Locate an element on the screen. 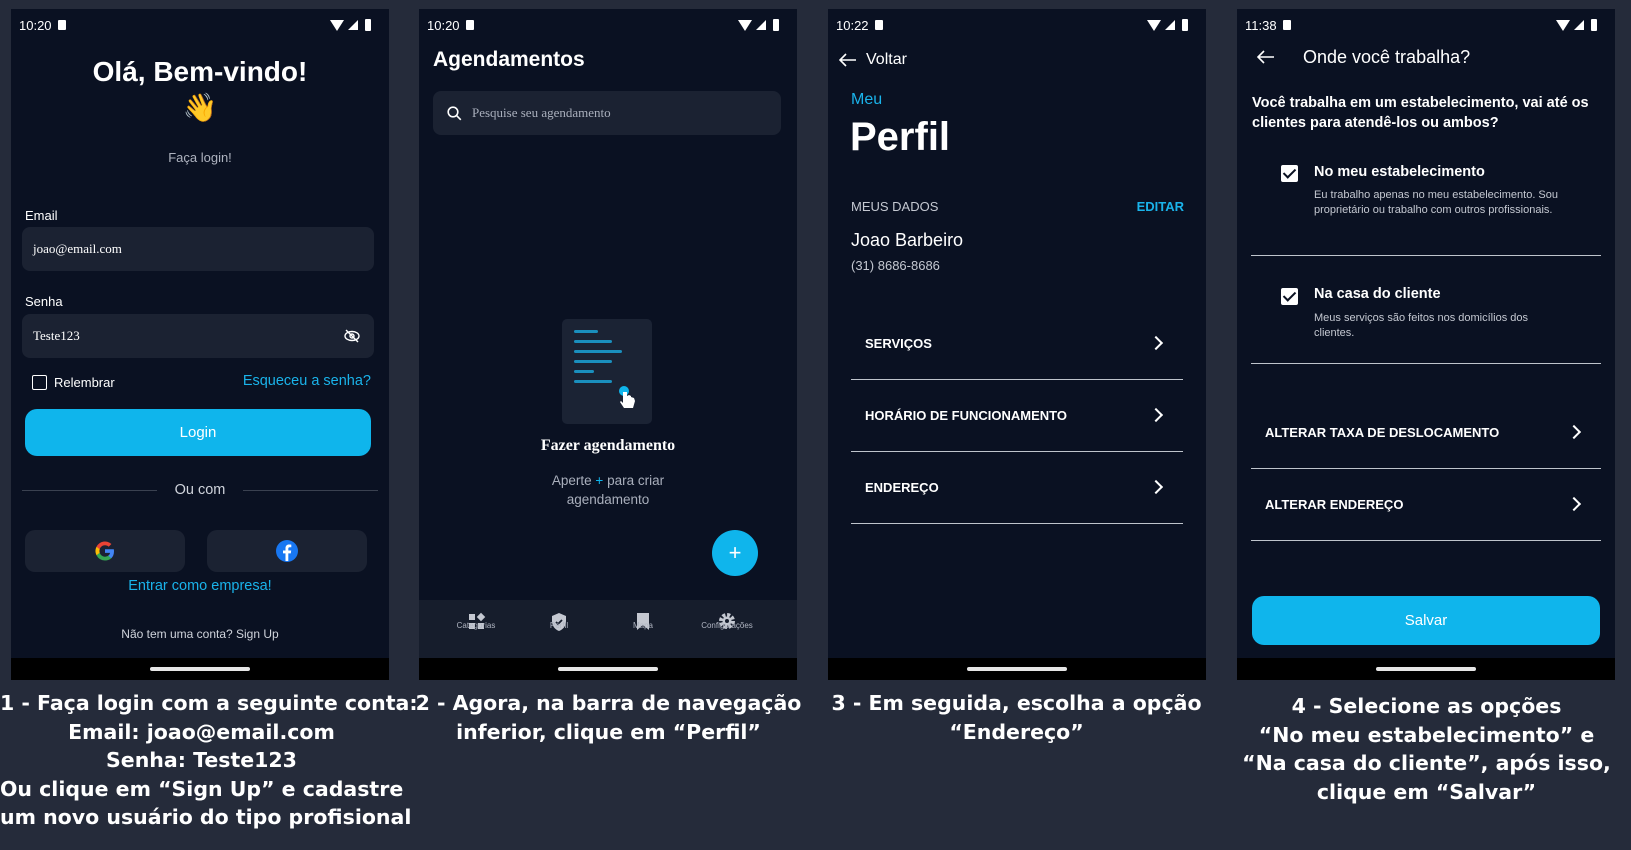  caption-line: “No meu estabelecimento” e is located at coordinates (1426, 734).